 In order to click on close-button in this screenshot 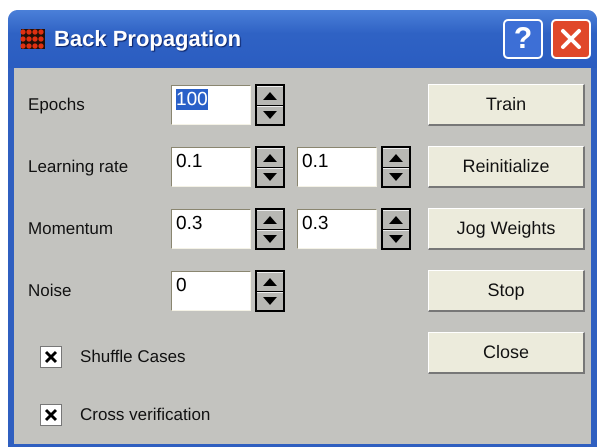, I will do `click(571, 39)`.